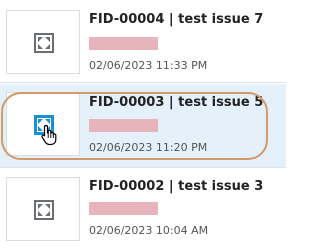 Image resolution: width=320 pixels, height=249 pixels. Describe the element at coordinates (149, 230) in the screenshot. I see `item-timestamp: 02/06/2023 10:04 AM` at that location.